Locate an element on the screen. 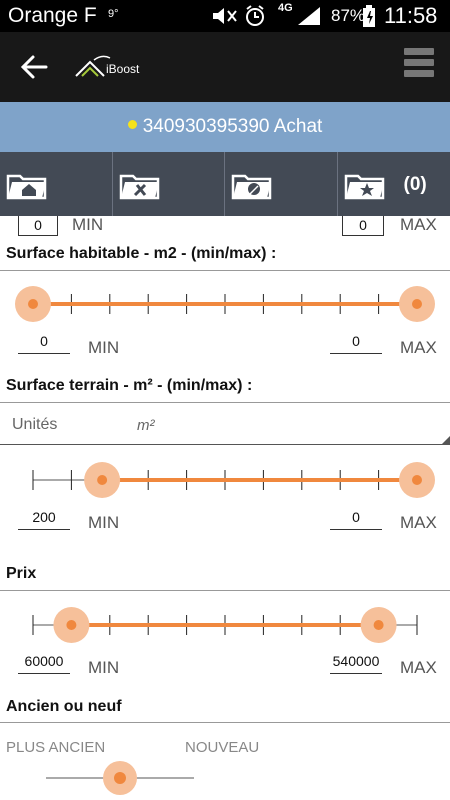 This screenshot has height=800, width=450. dropdown-corner-icon is located at coordinates (446, 440).